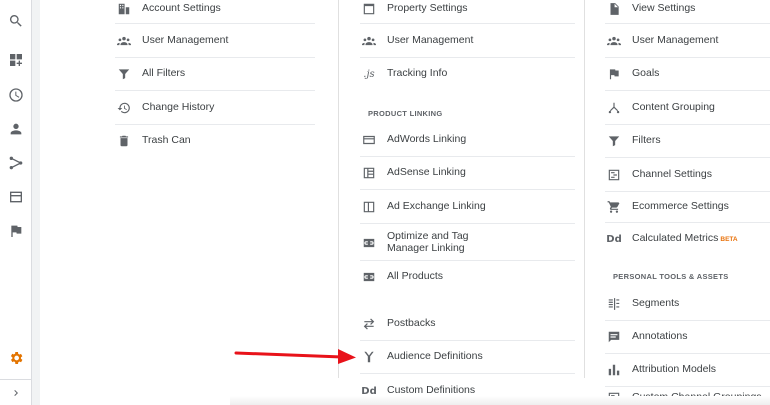 The width and height of the screenshot is (770, 405). I want to click on view-user-management-link: User Management, so click(687, 41).